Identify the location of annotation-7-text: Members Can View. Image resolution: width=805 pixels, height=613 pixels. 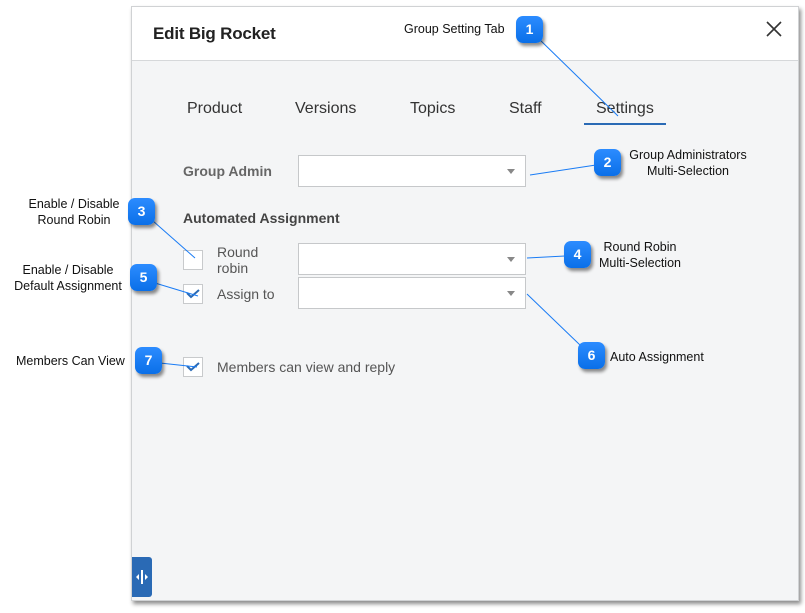
(70, 361).